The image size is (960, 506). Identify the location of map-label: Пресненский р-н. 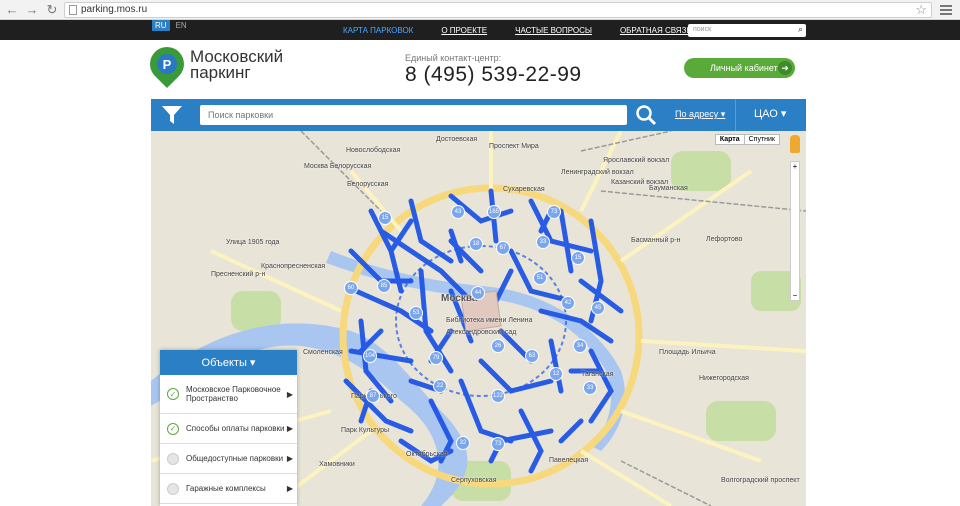
(238, 274).